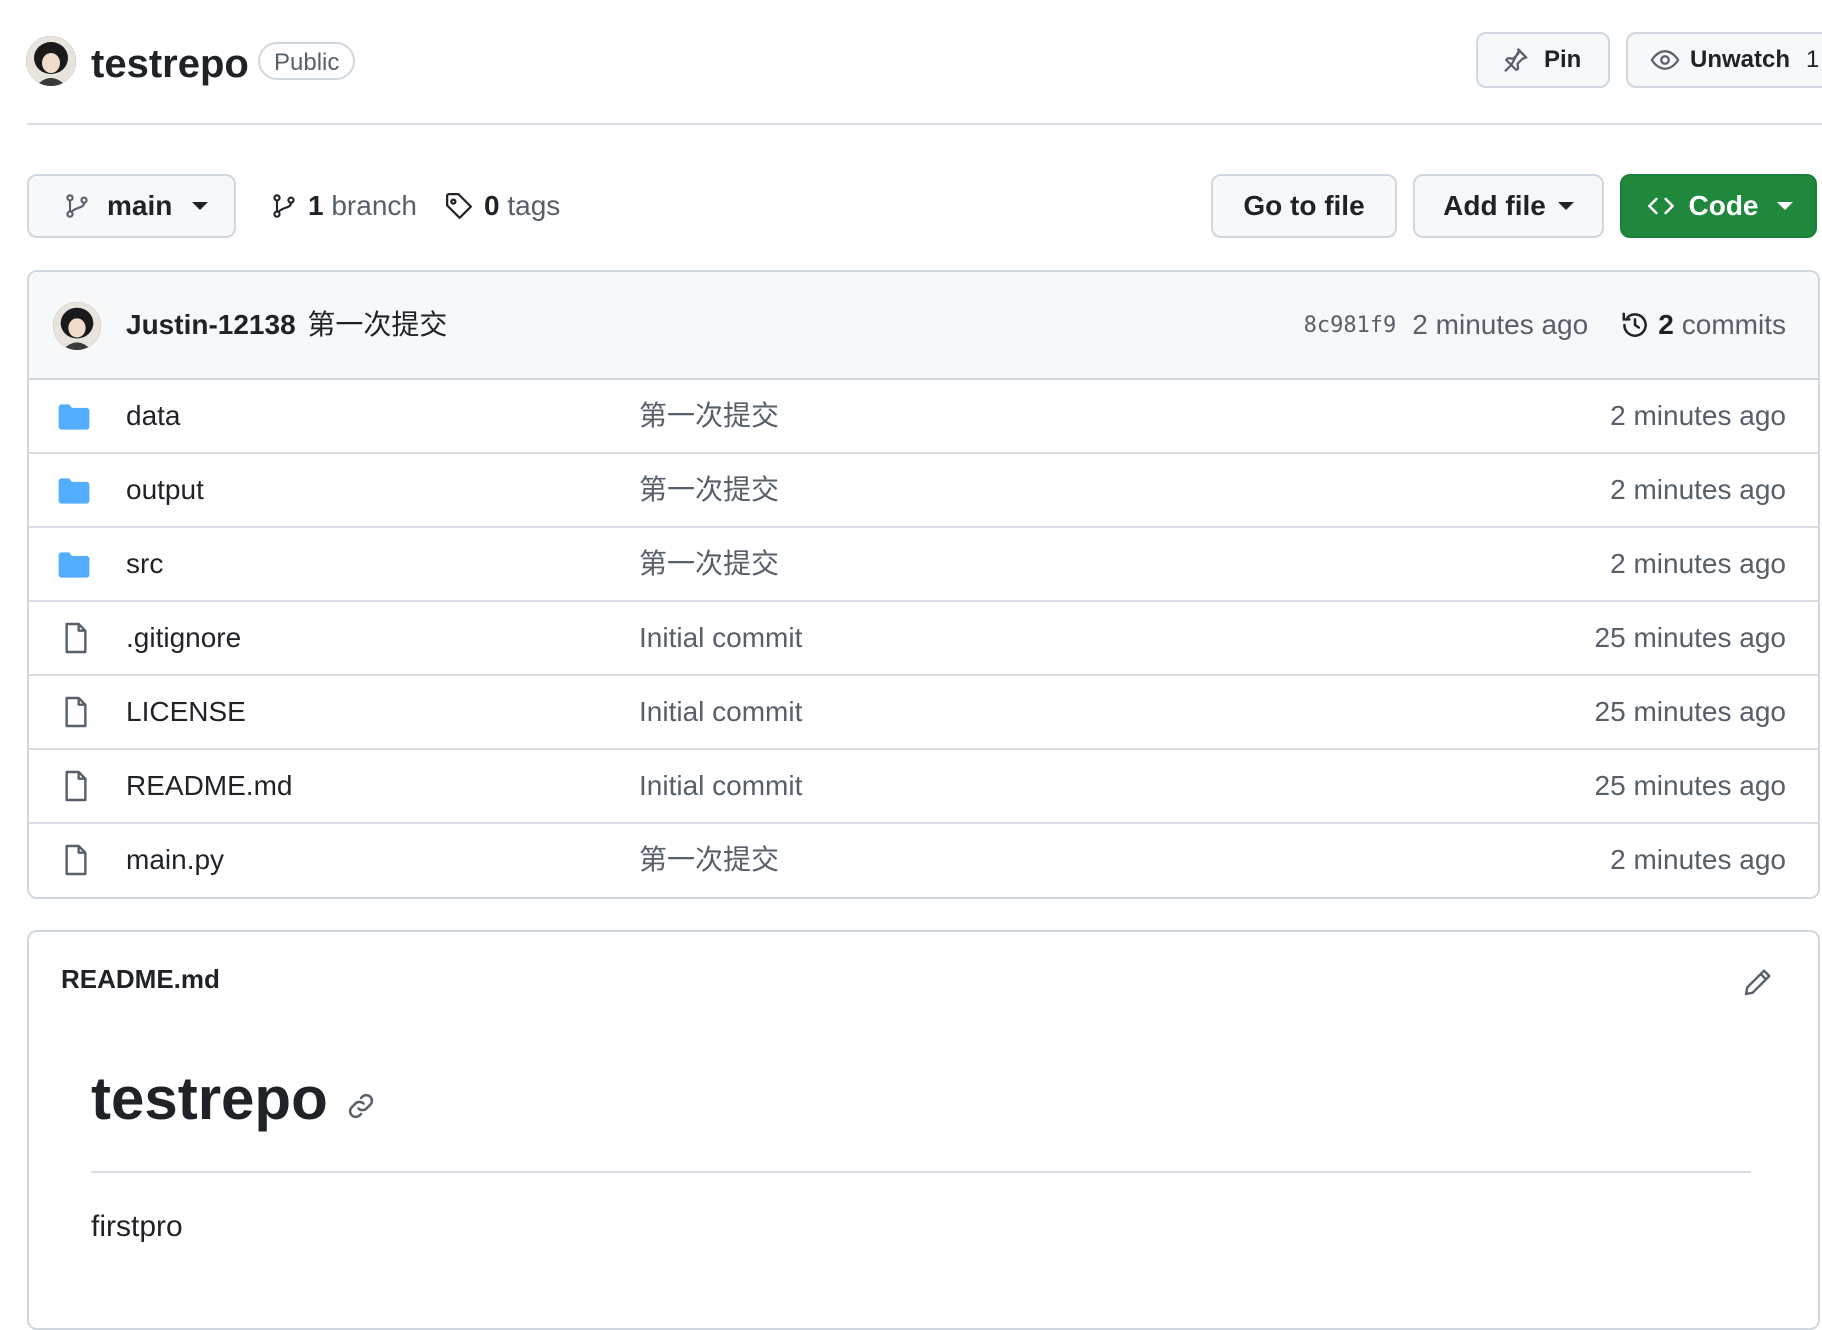 The width and height of the screenshot is (1822, 1330). I want to click on commits-link: 2 commits, so click(1703, 325).